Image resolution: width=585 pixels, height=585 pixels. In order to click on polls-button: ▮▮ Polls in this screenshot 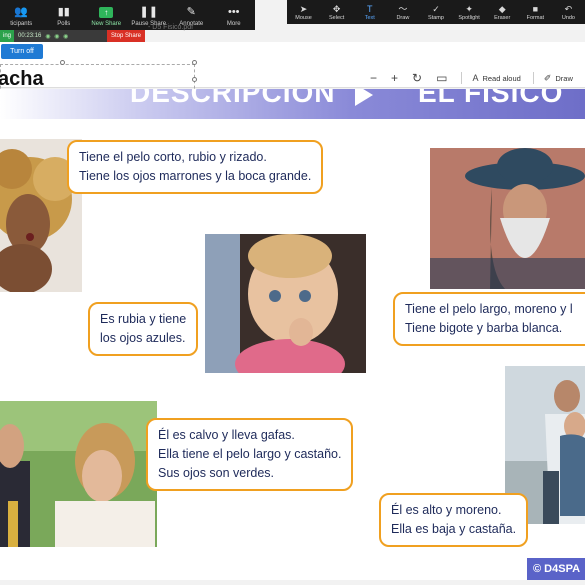, I will do `click(64, 15)`.